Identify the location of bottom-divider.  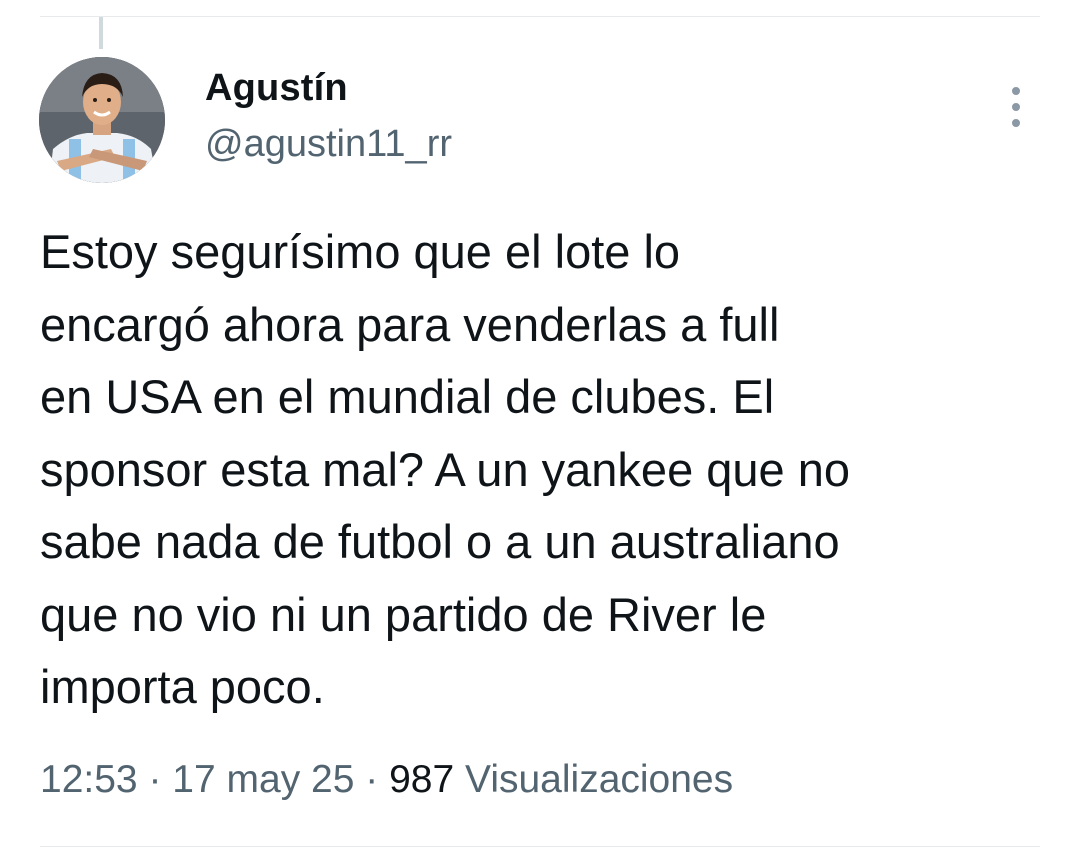
(540, 846).